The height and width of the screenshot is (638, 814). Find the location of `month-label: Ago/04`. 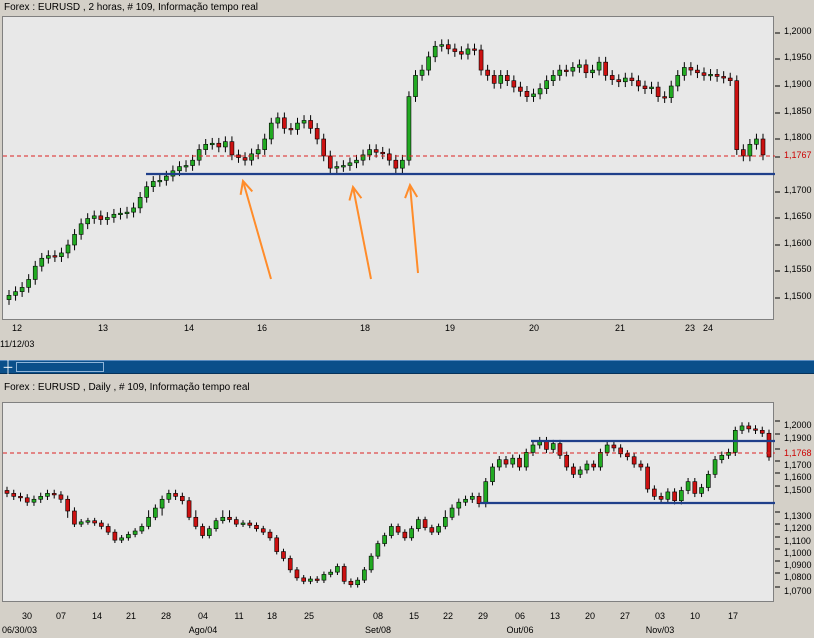

month-label: Ago/04 is located at coordinates (203, 630).